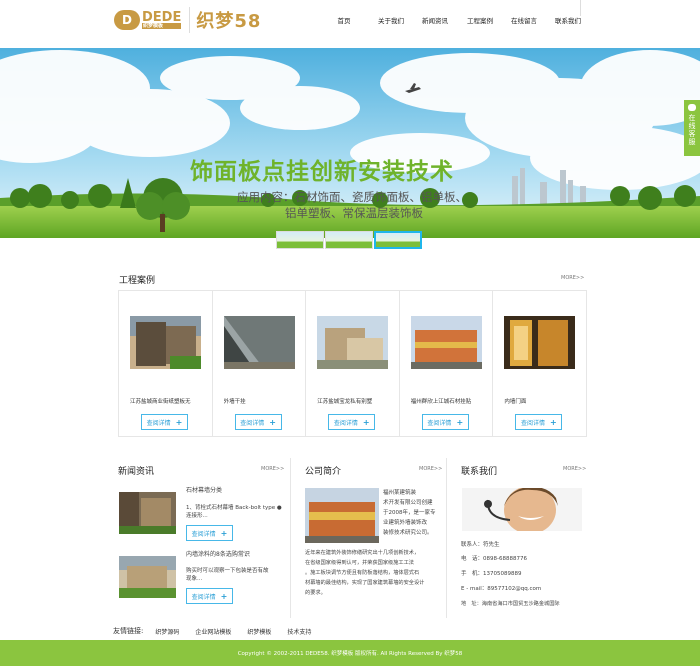  I want to click on case-title: 福州群欣上江城石材挂贴, so click(441, 402).